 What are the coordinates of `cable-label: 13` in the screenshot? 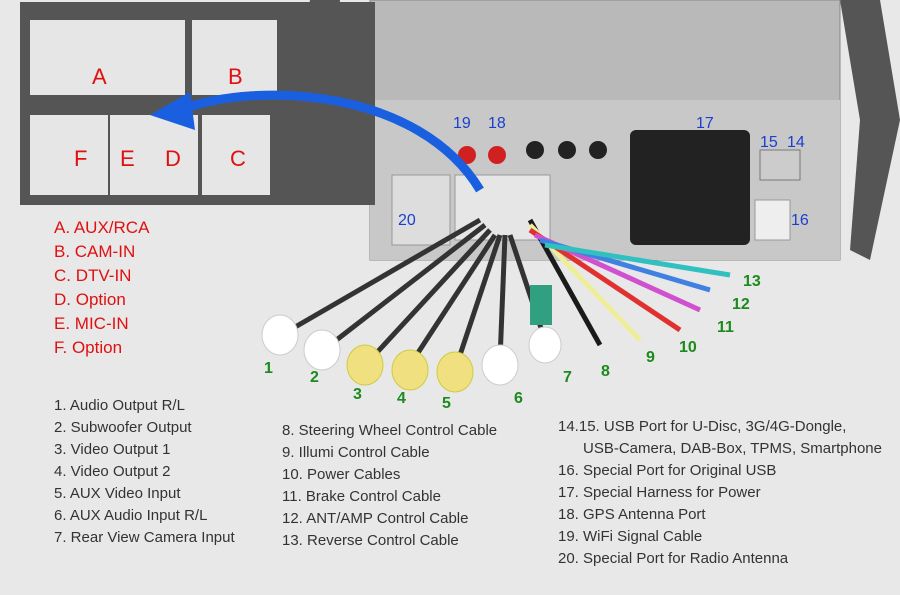 It's located at (752, 281).